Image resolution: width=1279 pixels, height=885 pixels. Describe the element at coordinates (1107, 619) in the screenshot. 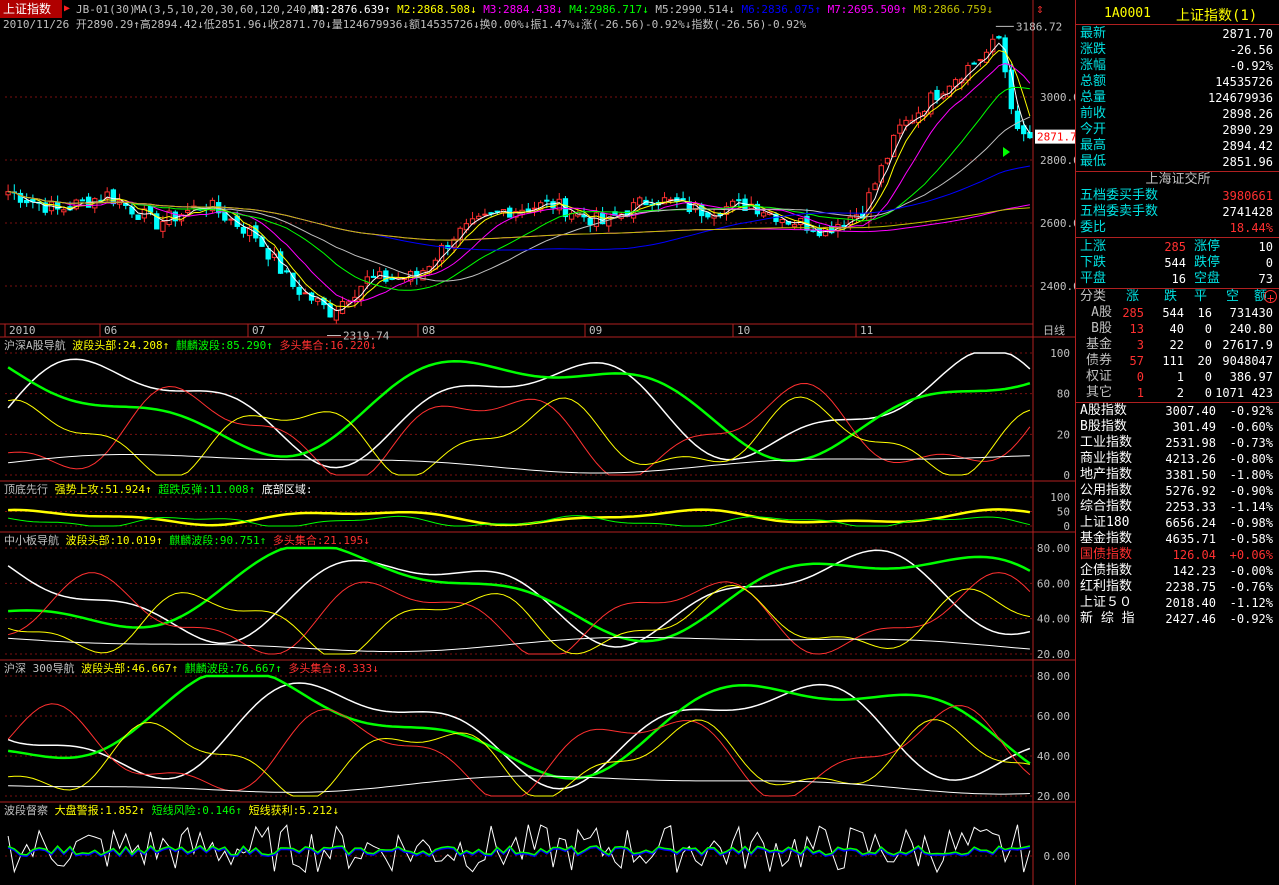

I see `index-name: 新 综 指` at that location.